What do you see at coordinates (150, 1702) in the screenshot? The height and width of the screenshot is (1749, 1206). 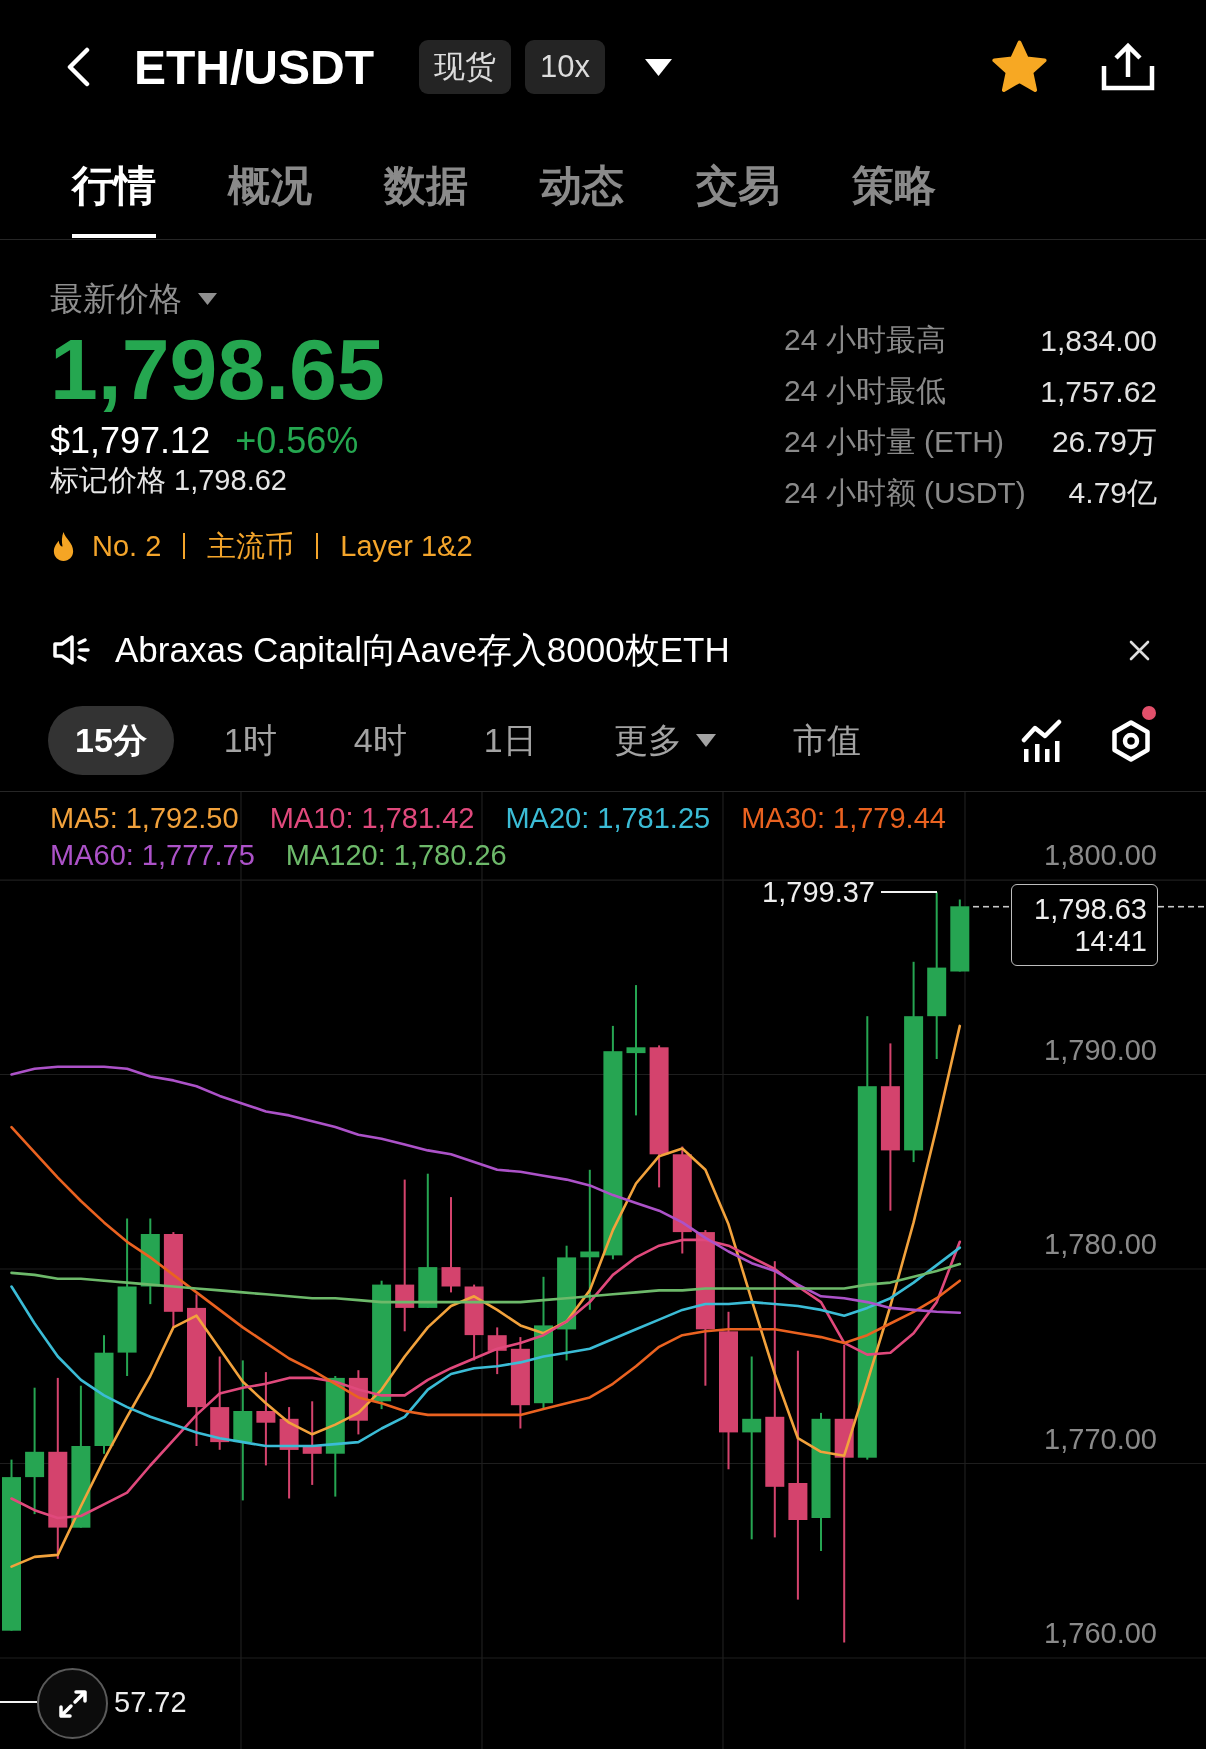 I see `low-price-label: 57.72` at bounding box center [150, 1702].